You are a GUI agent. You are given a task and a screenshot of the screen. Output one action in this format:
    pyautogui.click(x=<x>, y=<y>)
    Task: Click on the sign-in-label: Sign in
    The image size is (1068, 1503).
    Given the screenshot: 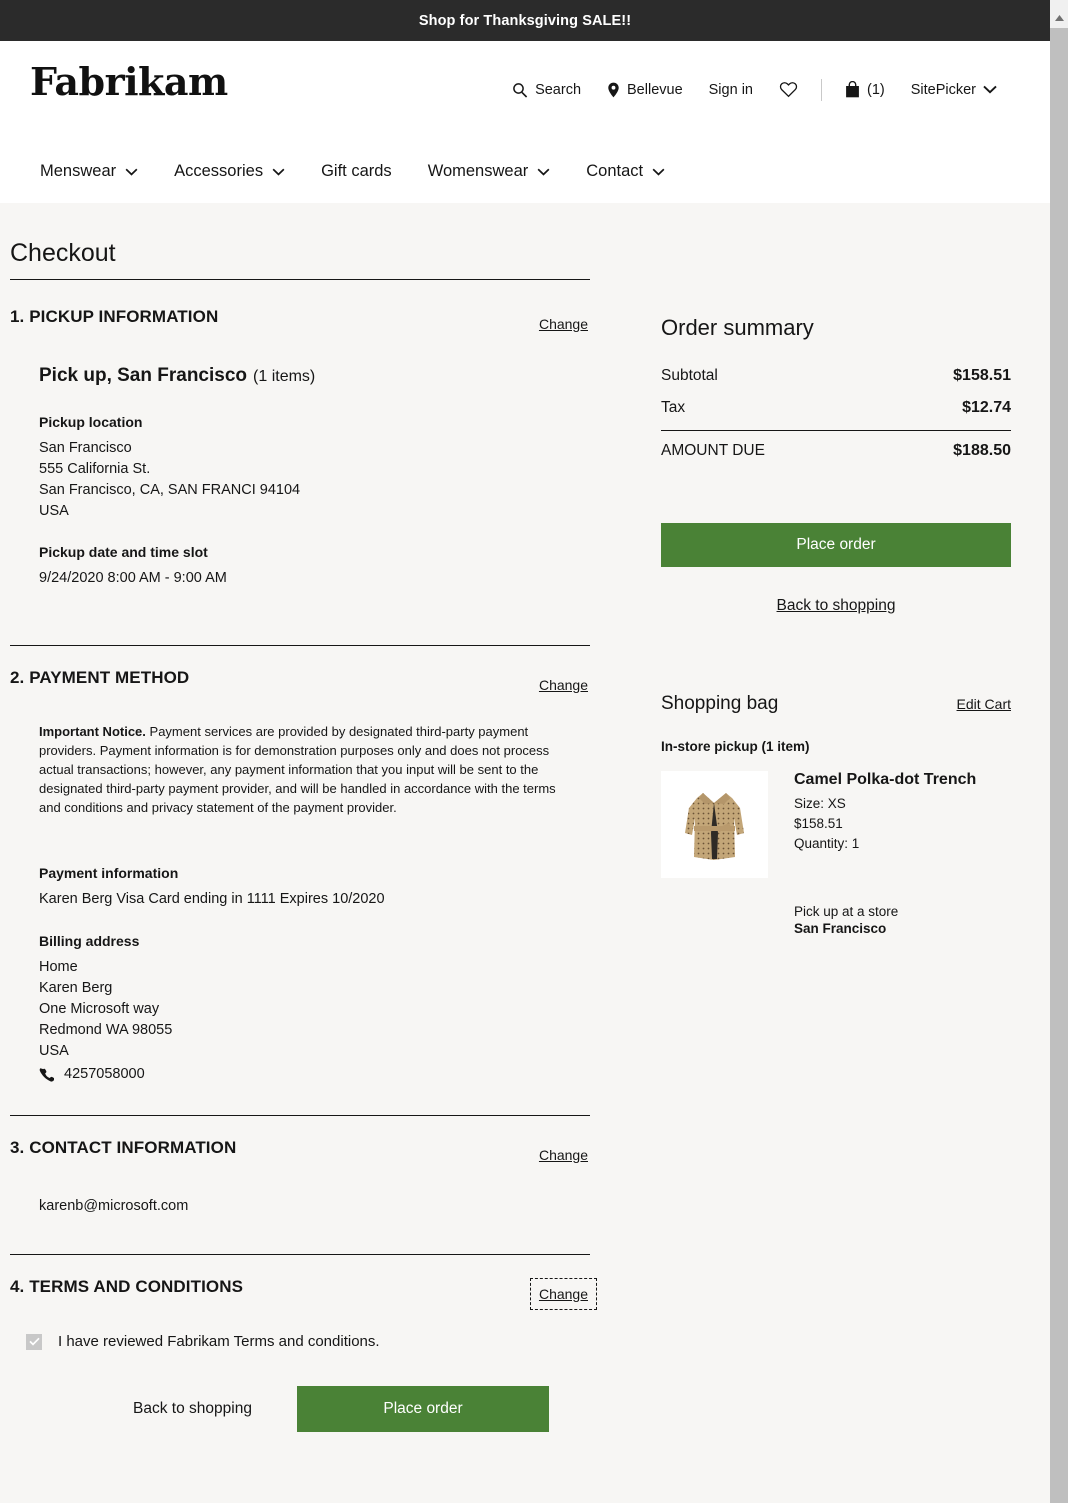 What is the action you would take?
    pyautogui.click(x=730, y=89)
    